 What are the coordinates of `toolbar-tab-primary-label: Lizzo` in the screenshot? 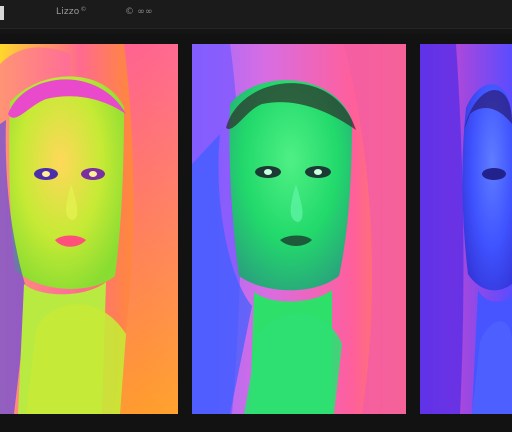 It's located at (68, 12).